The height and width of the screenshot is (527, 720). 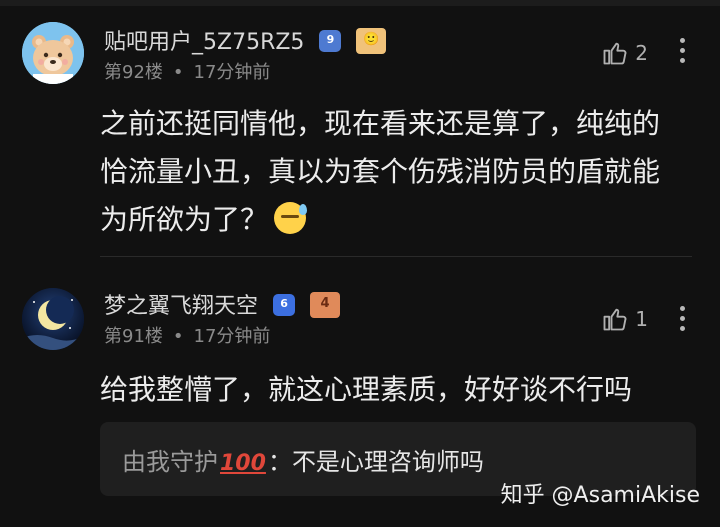 What do you see at coordinates (291, 218) in the screenshot?
I see `sweat-face-emoji-icon` at bounding box center [291, 218].